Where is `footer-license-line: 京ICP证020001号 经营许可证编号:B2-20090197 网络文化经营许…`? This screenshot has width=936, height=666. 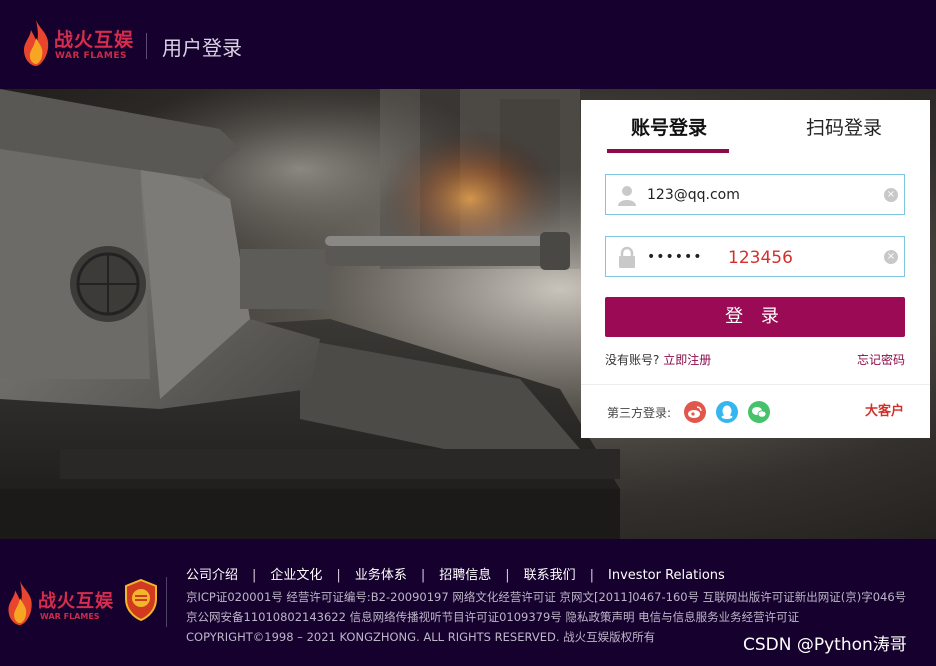 footer-license-line: 京ICP证020001号 经营许可证编号:B2-20090197 网络文化经营许… is located at coordinates (546, 597).